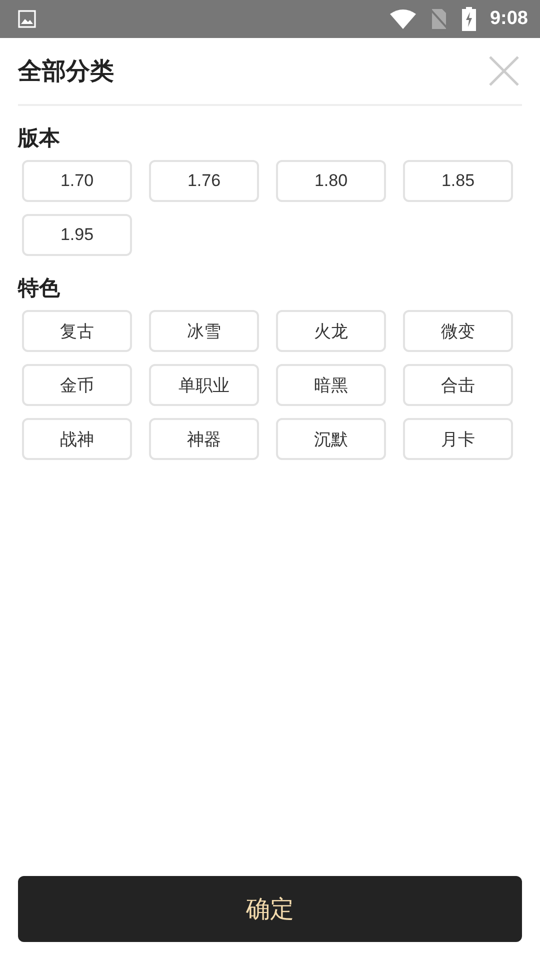 This screenshot has width=540, height=960. Describe the element at coordinates (469, 19) in the screenshot. I see `battery-icon` at that location.